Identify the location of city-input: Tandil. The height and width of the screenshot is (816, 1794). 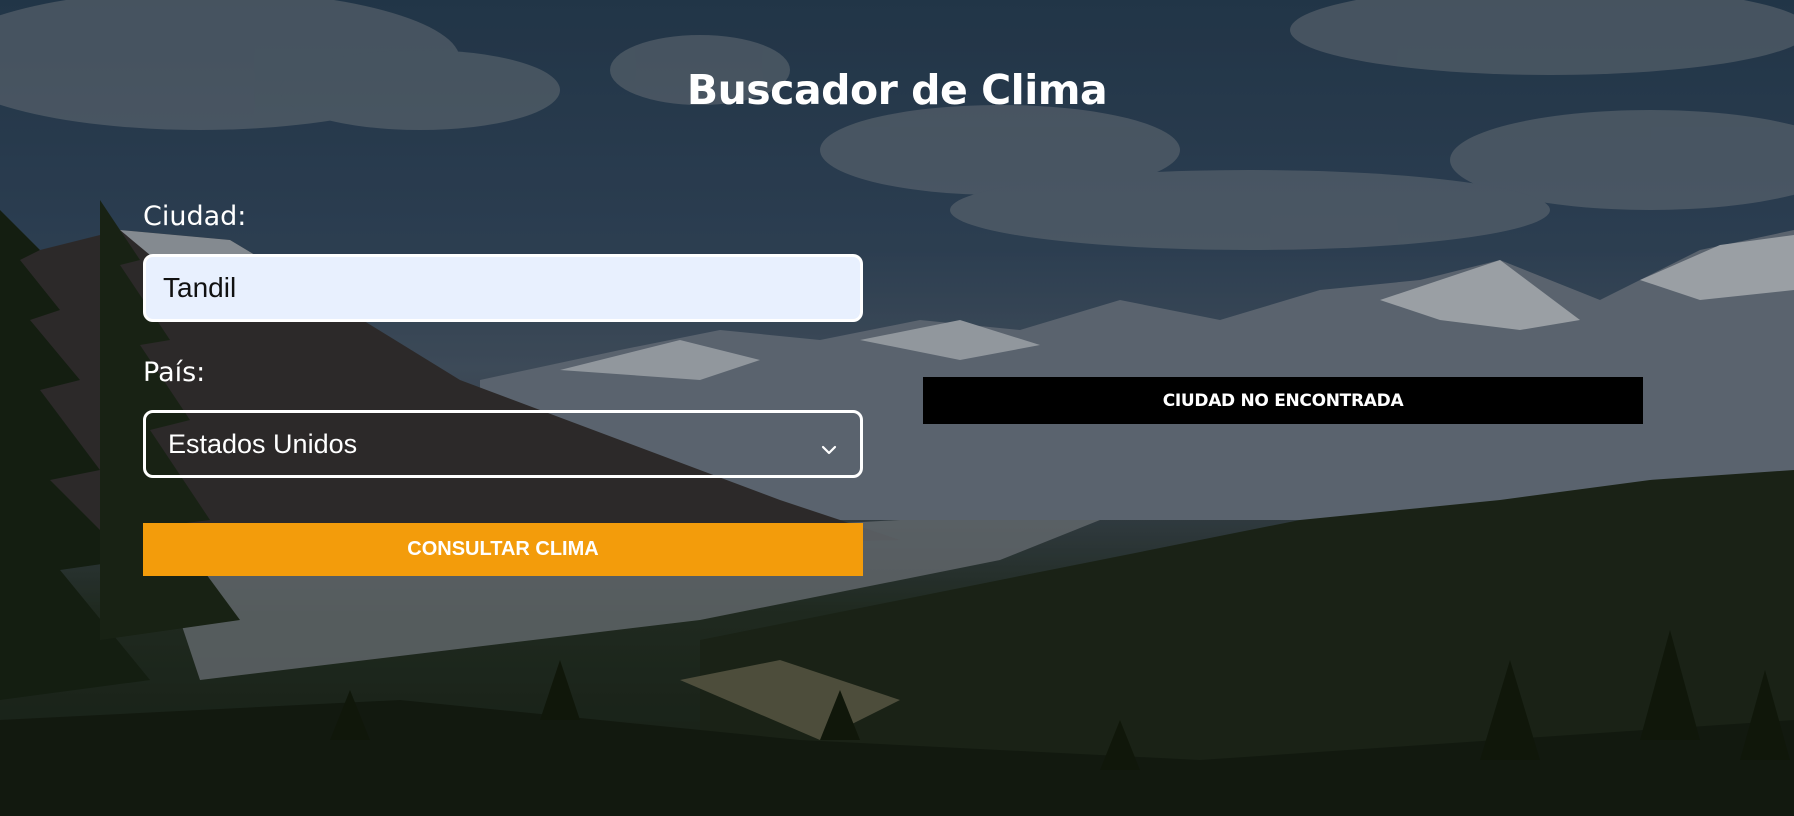
(503, 288).